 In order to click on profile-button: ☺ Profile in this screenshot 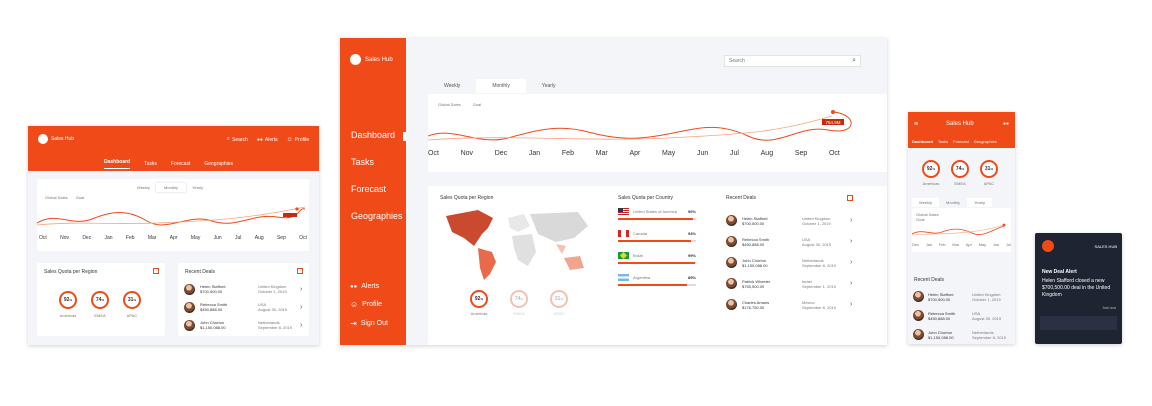, I will do `click(298, 140)`.